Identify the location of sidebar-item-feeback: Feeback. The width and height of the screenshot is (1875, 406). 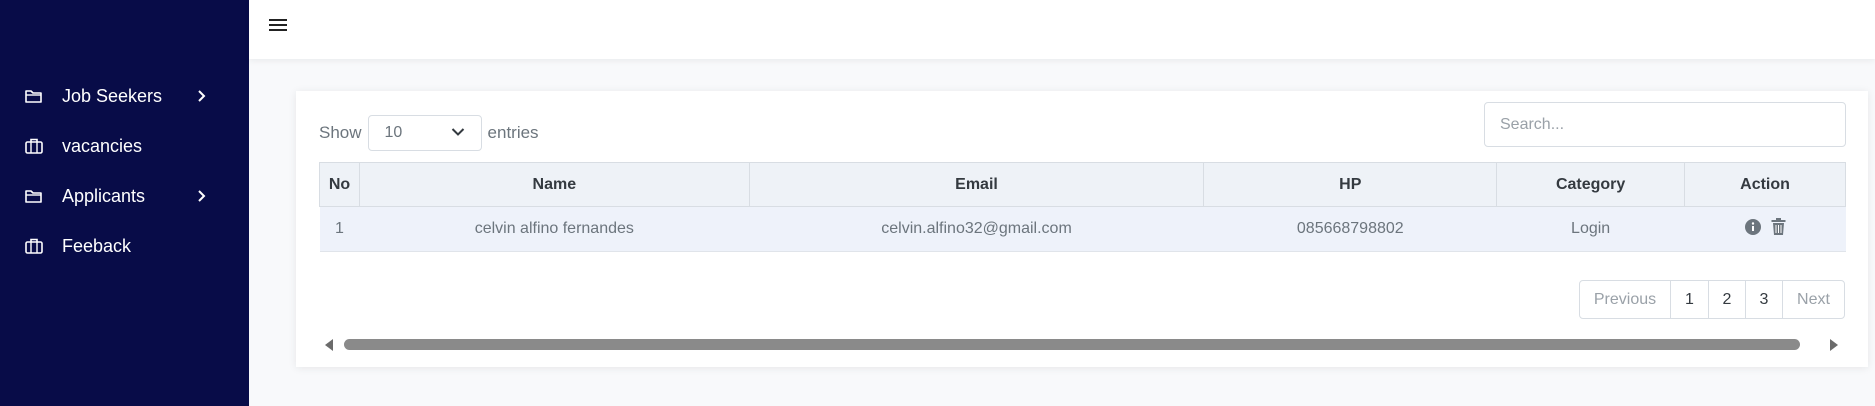
(124, 246).